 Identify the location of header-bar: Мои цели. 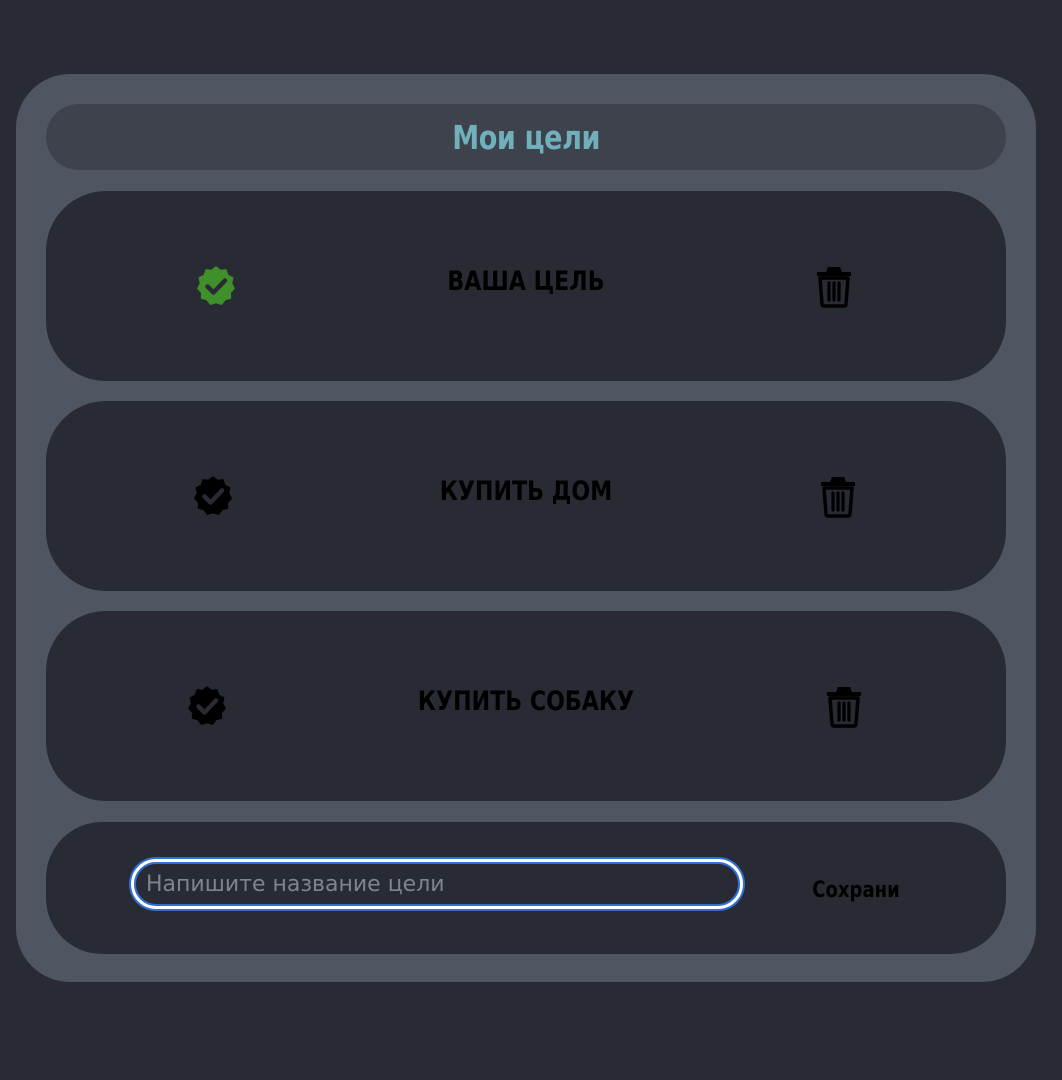
(526, 137).